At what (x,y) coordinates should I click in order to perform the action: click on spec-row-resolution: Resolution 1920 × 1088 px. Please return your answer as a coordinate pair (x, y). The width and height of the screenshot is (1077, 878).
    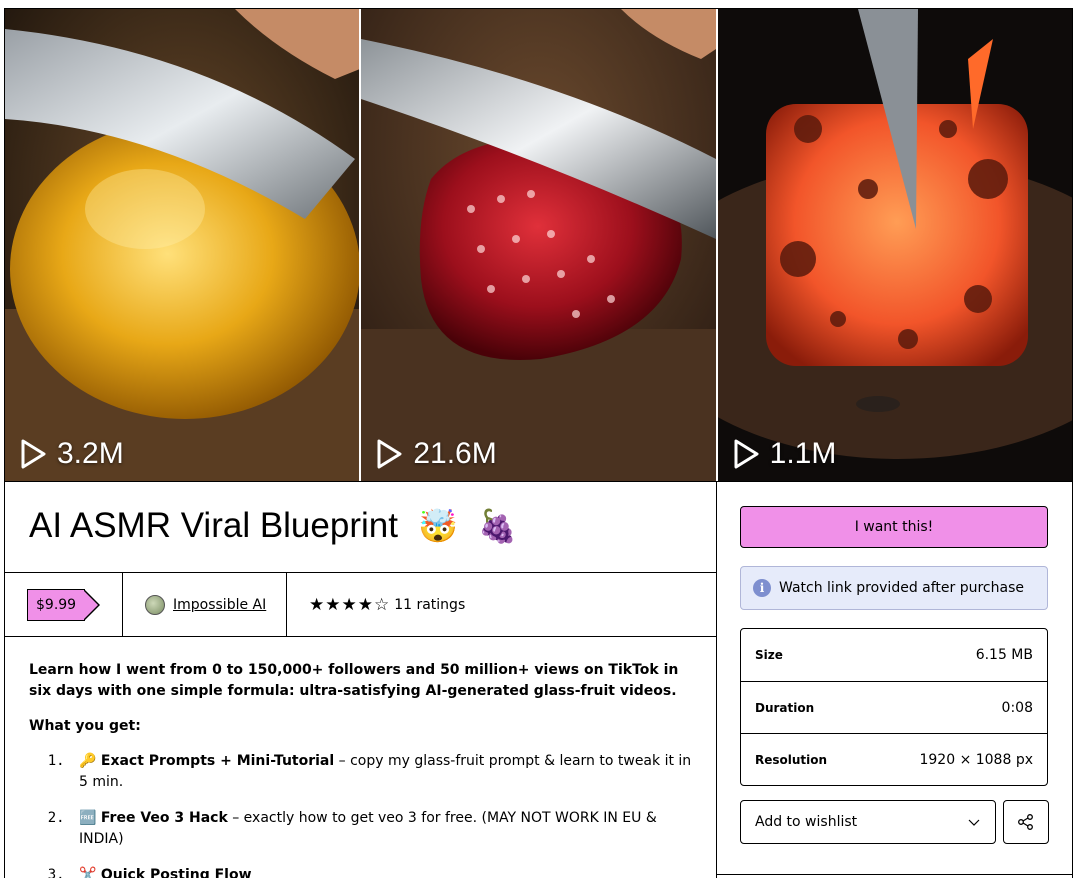
    Looking at the image, I should click on (894, 759).